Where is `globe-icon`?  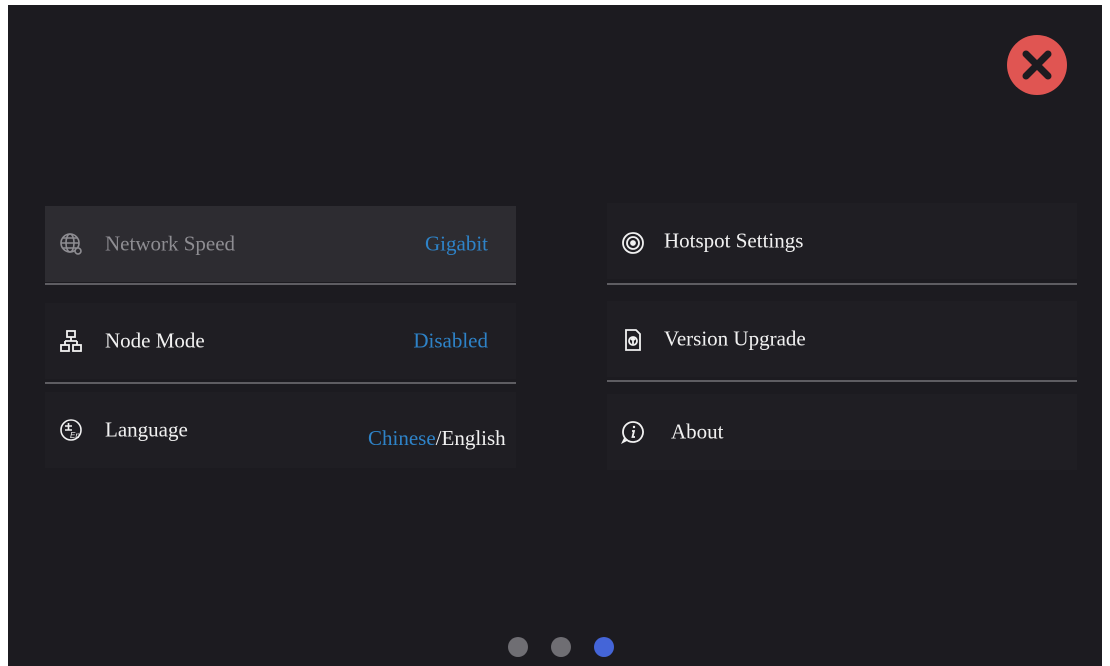
globe-icon is located at coordinates (71, 244).